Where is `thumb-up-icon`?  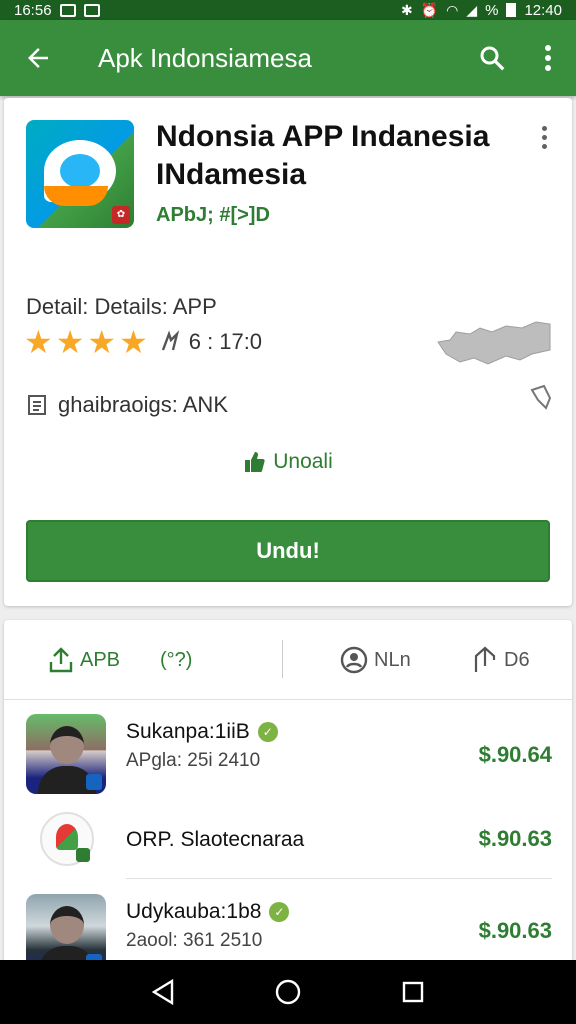 thumb-up-icon is located at coordinates (255, 462).